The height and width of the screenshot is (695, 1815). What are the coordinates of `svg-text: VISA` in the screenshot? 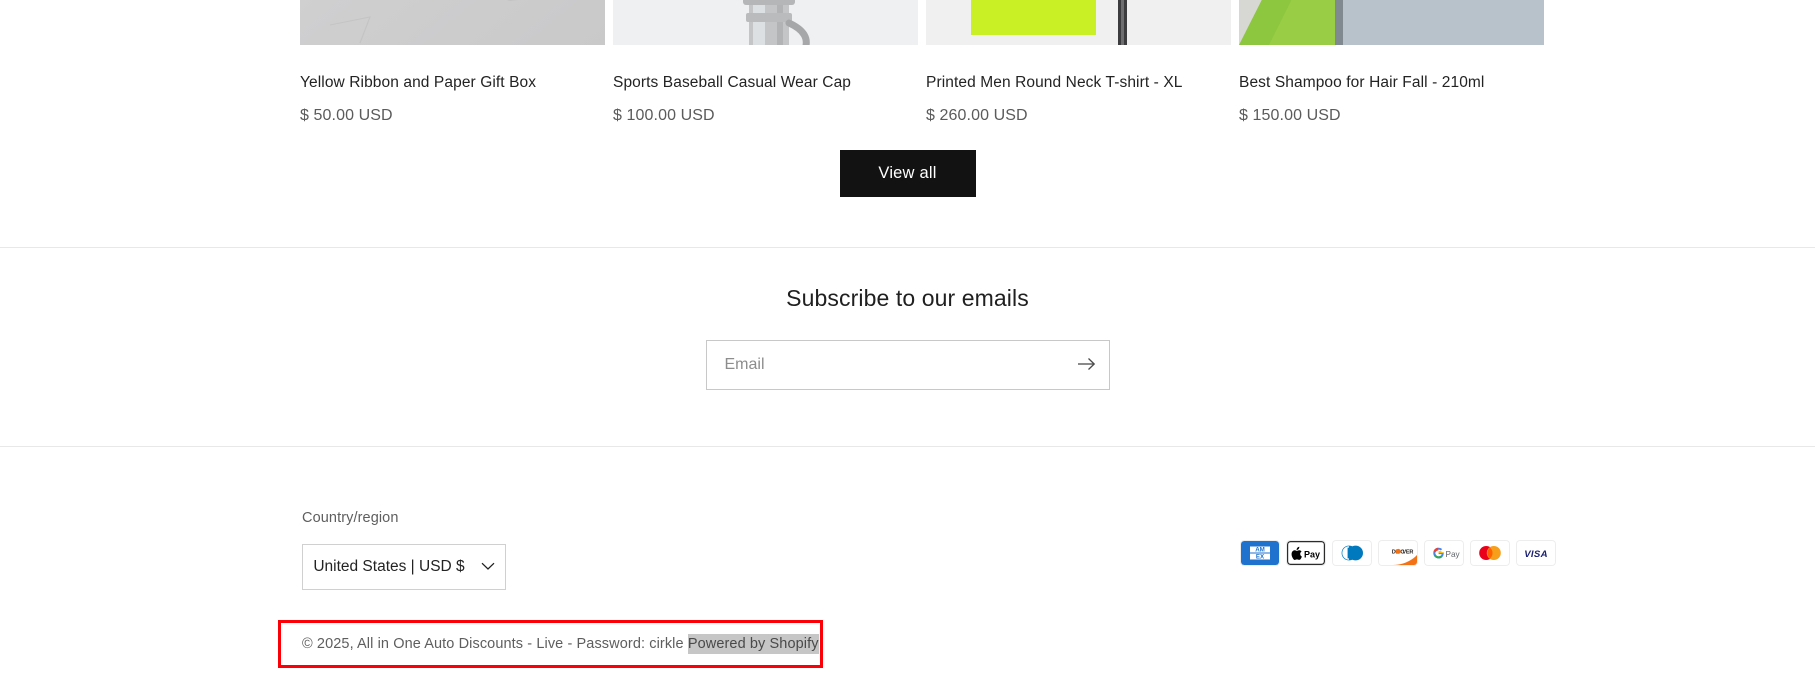 It's located at (1536, 554).